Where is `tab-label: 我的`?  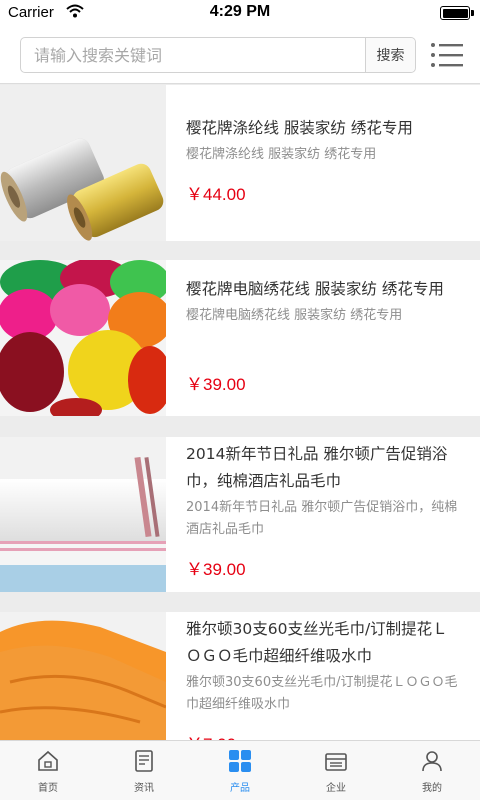 tab-label: 我的 is located at coordinates (432, 788).